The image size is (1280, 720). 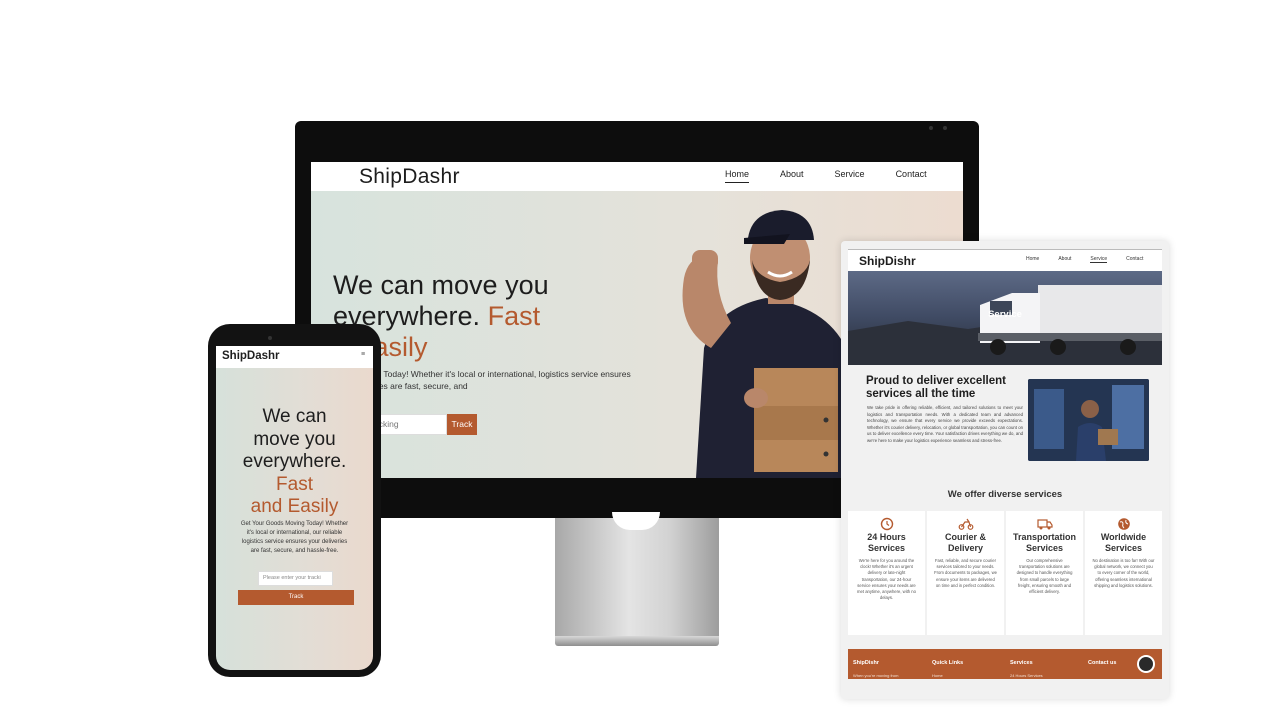 What do you see at coordinates (965, 524) in the screenshot?
I see `scooter-icon` at bounding box center [965, 524].